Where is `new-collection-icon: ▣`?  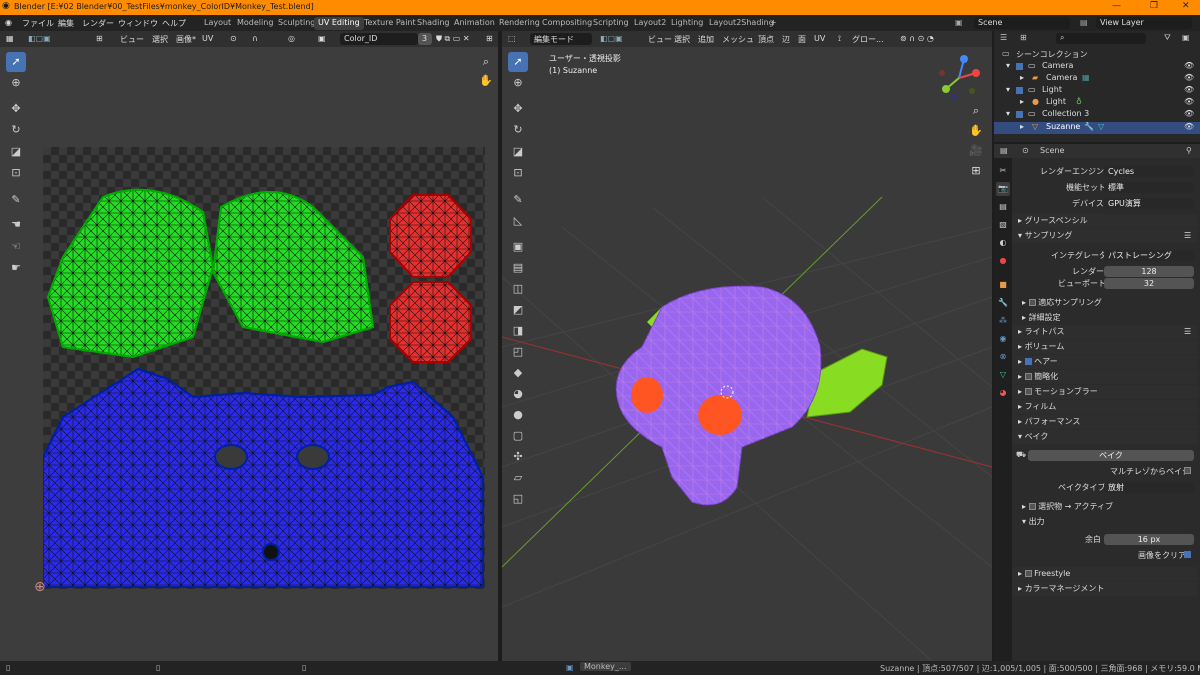 new-collection-icon: ▣ is located at coordinates (1186, 37).